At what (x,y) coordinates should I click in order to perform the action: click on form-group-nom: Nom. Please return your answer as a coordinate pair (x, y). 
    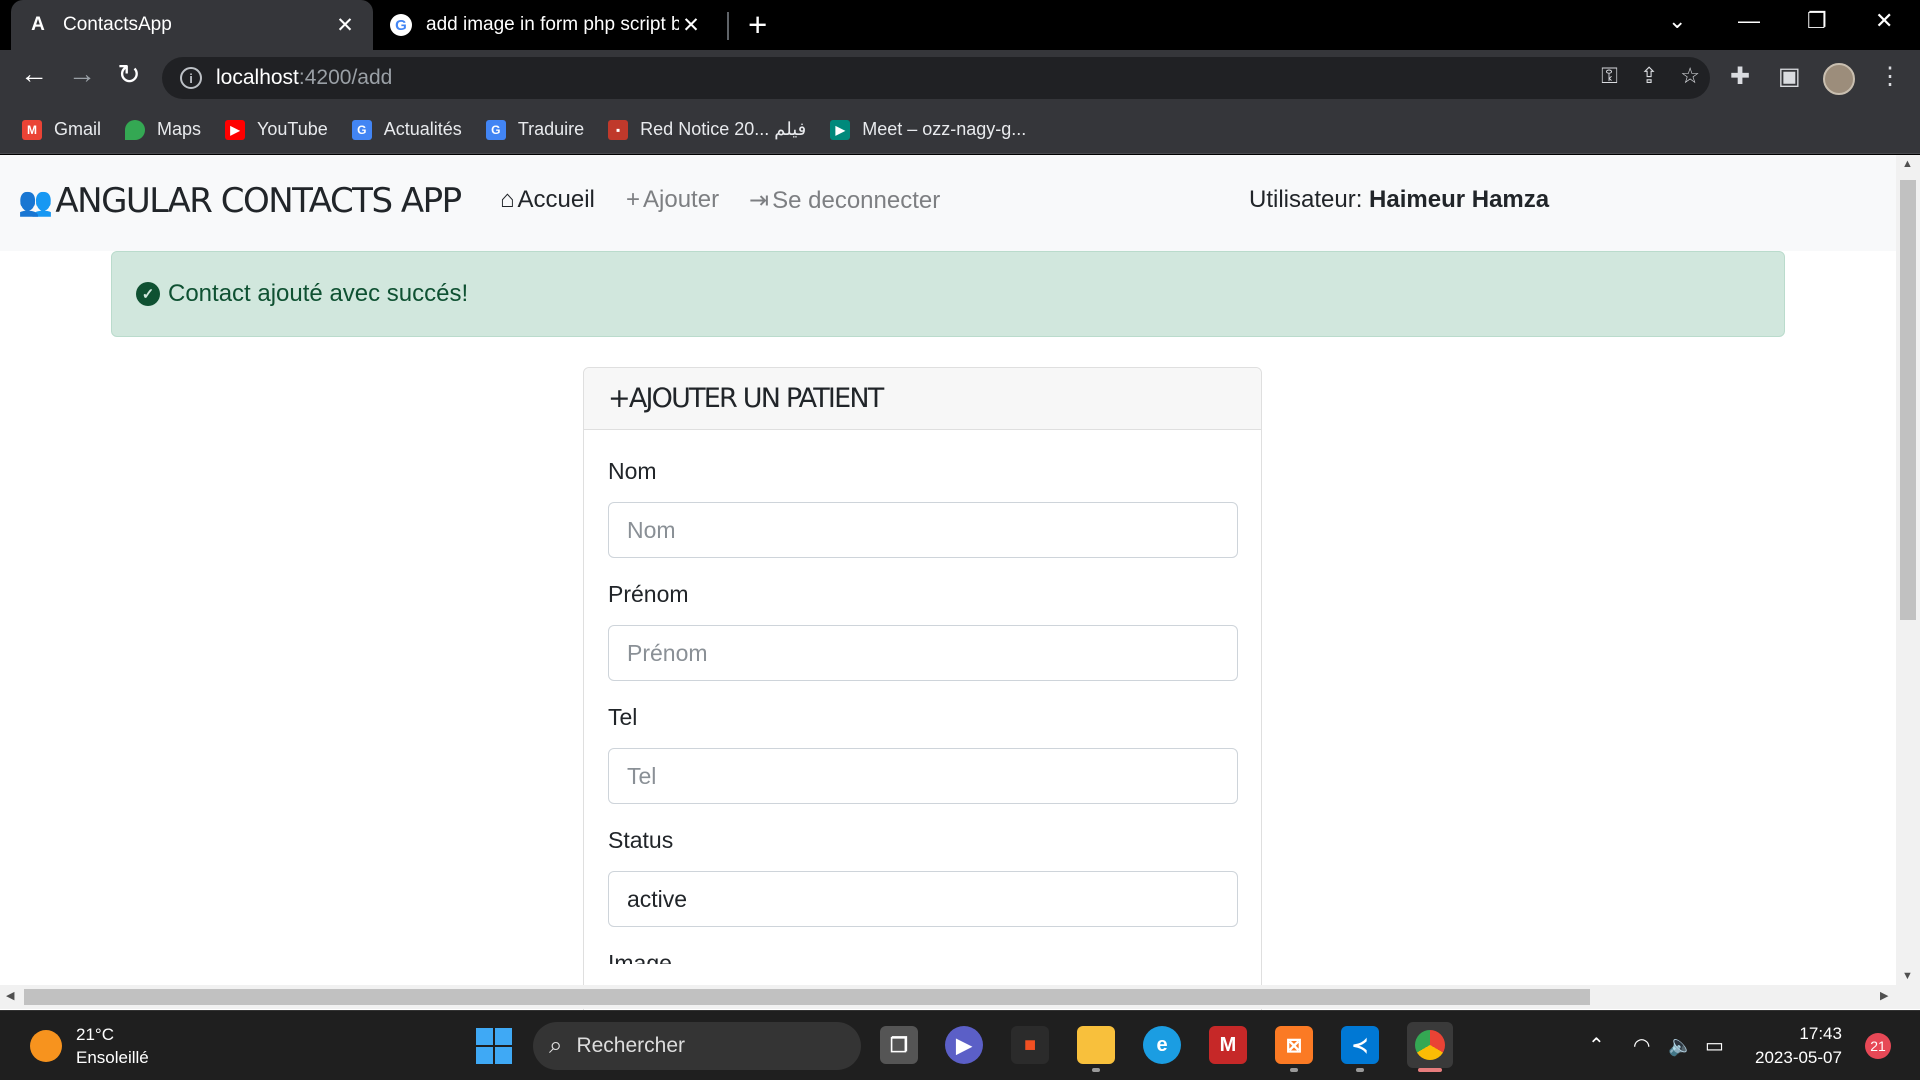
    Looking at the image, I should click on (923, 508).